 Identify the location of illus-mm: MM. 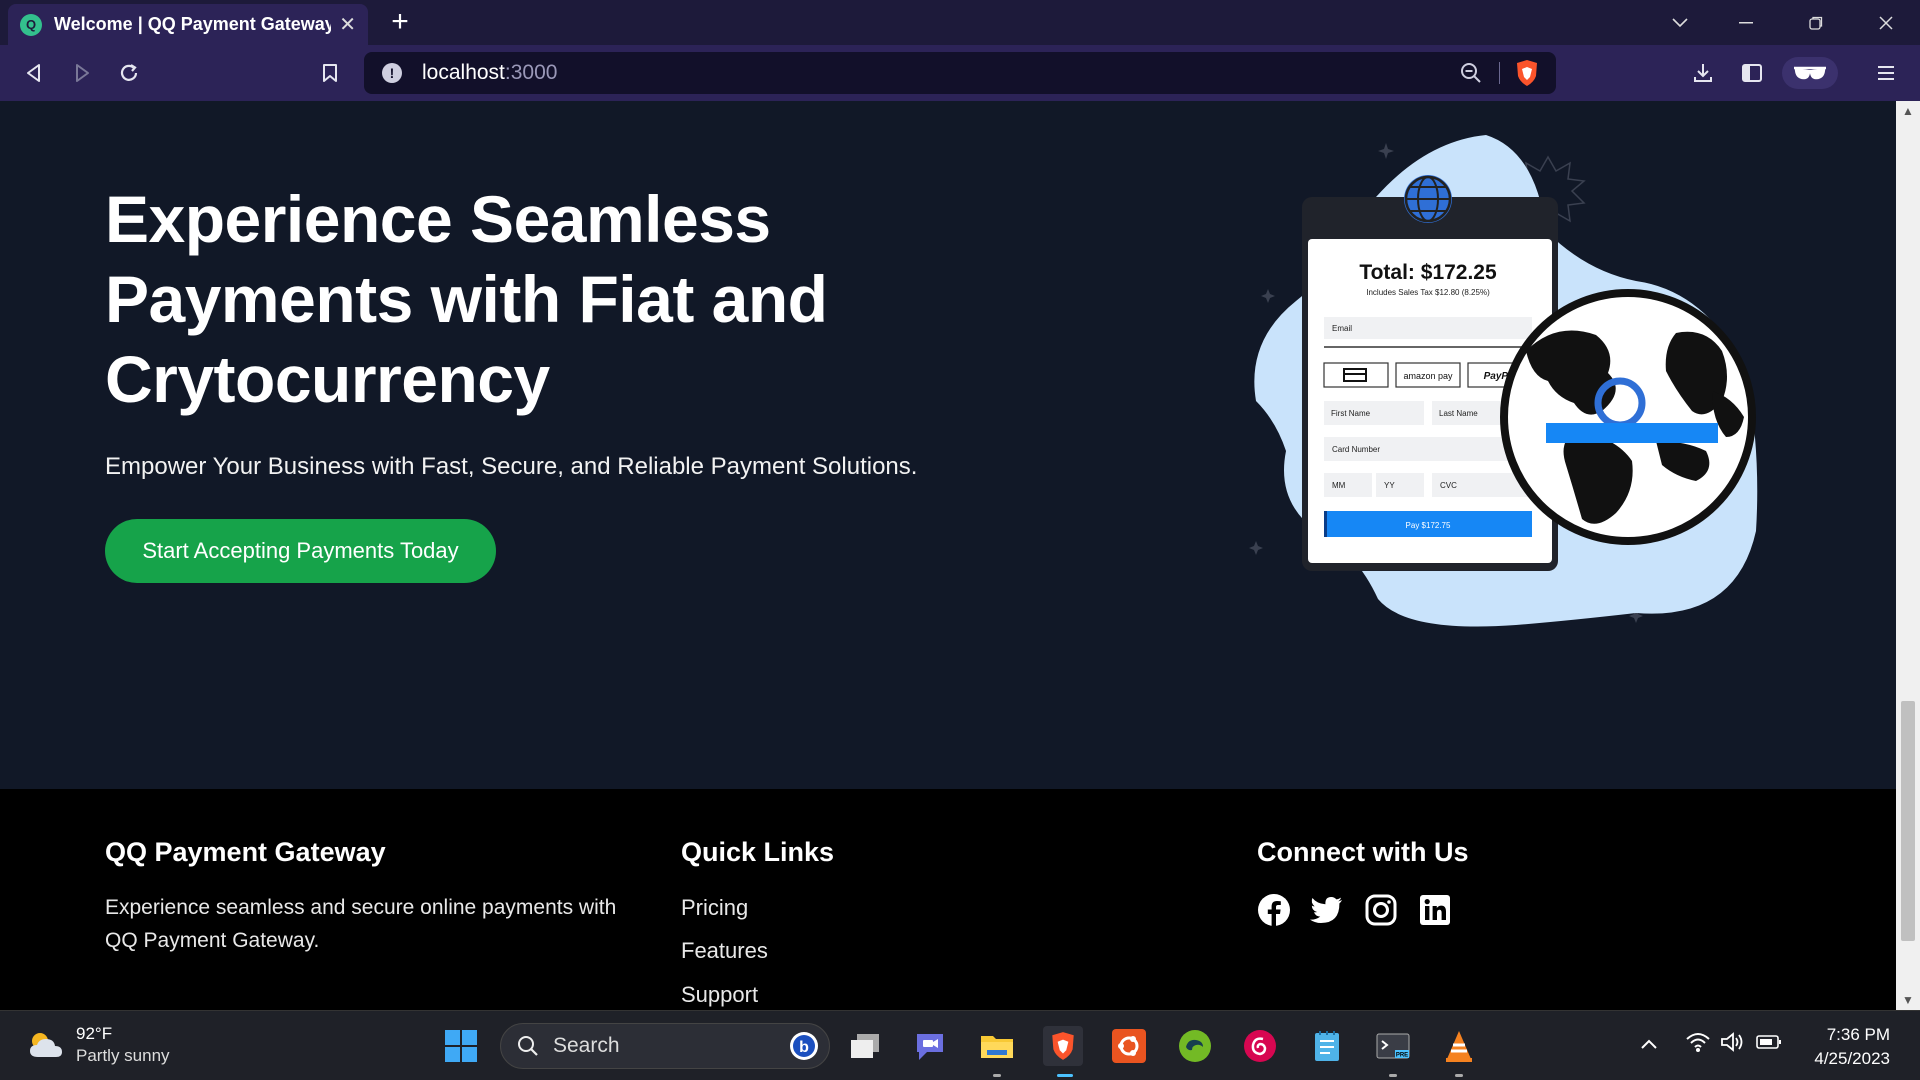
(1339, 485).